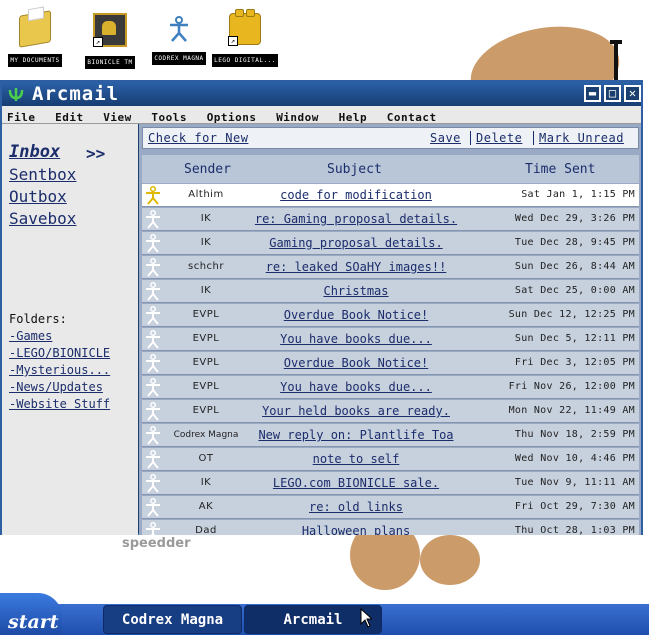 Image resolution: width=649 pixels, height=635 pixels. I want to click on column-sender: Sender, so click(207, 169).